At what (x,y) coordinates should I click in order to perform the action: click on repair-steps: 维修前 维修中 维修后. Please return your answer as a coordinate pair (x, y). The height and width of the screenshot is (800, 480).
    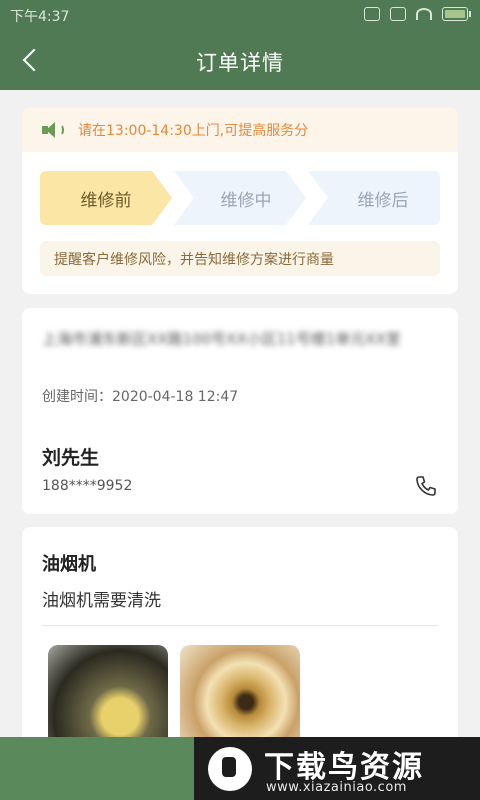
    Looking at the image, I should click on (240, 198).